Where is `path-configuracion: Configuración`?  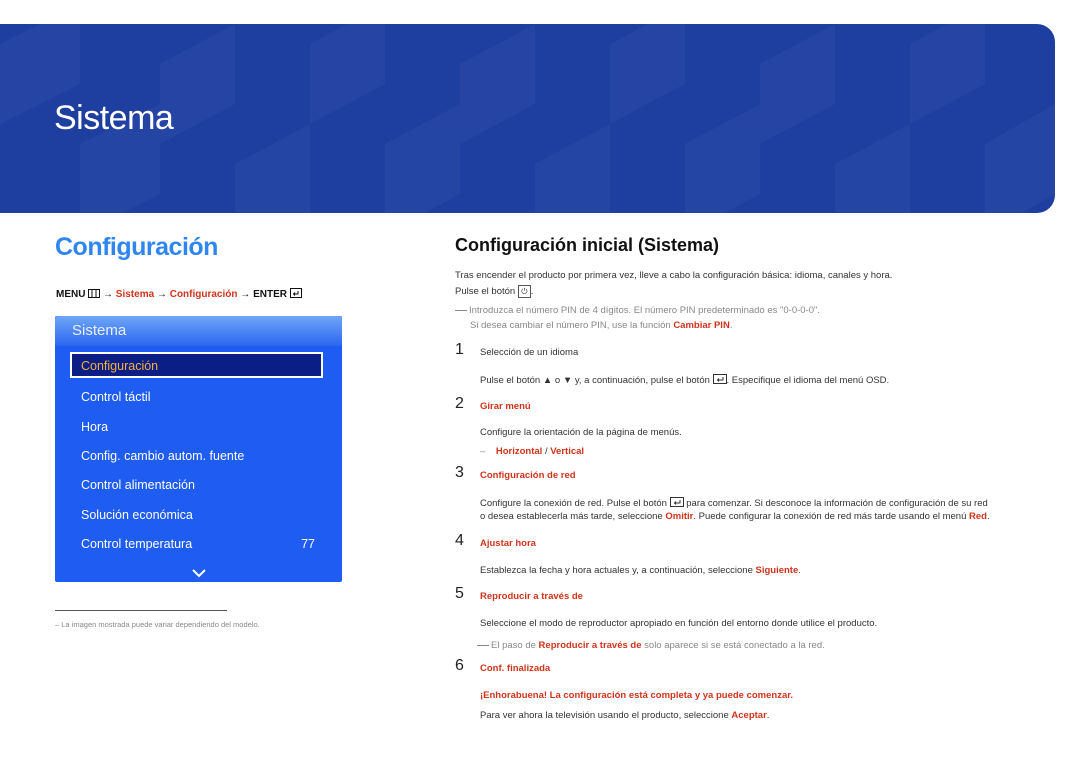
path-configuracion: Configuración is located at coordinates (203, 295).